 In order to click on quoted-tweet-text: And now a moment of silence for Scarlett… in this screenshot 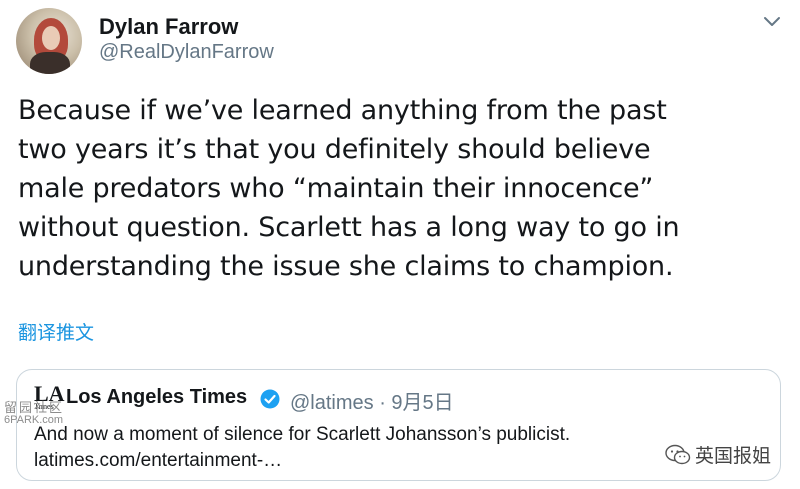, I will do `click(302, 447)`.